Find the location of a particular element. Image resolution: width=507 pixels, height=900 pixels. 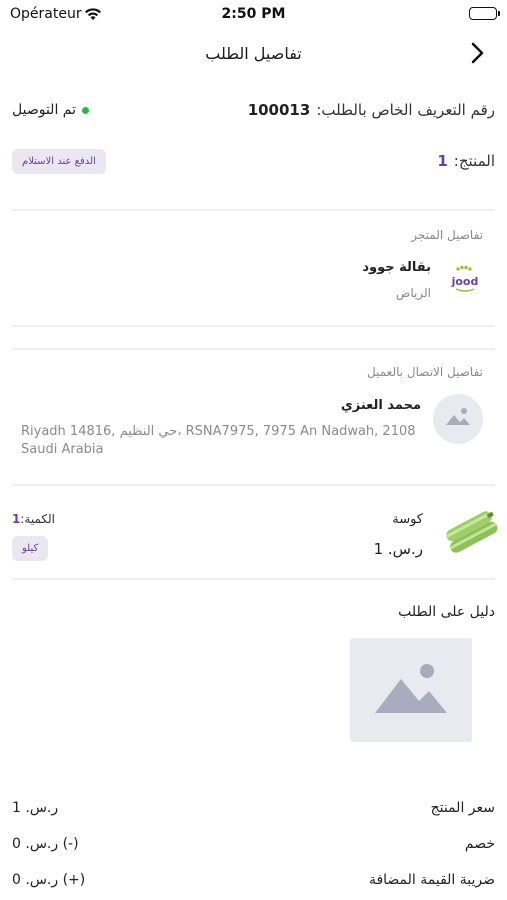

back-button is located at coordinates (478, 55).